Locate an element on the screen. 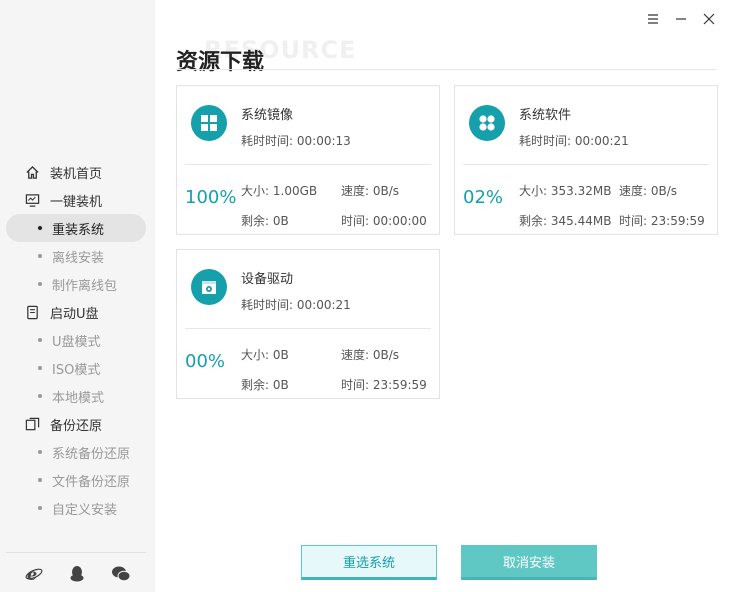 This screenshot has width=730, height=592. card-title: 系统镜像 is located at coordinates (267, 115).